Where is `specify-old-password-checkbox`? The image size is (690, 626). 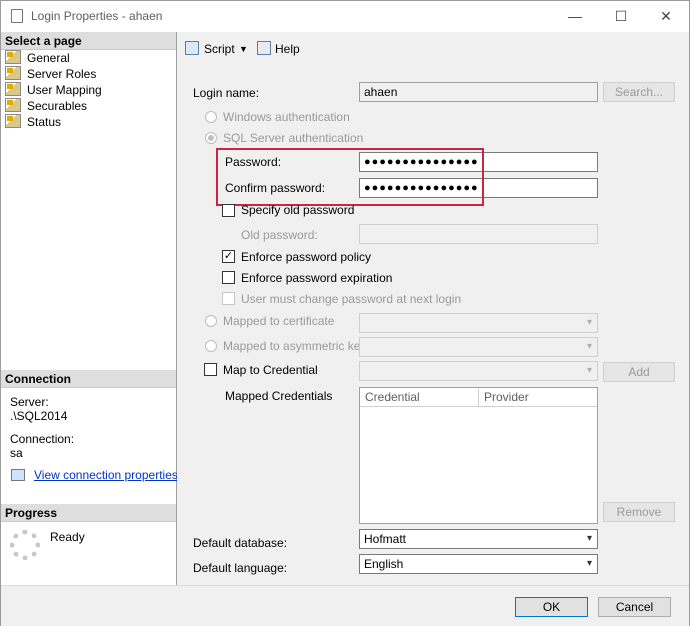 specify-old-password-checkbox is located at coordinates (228, 210).